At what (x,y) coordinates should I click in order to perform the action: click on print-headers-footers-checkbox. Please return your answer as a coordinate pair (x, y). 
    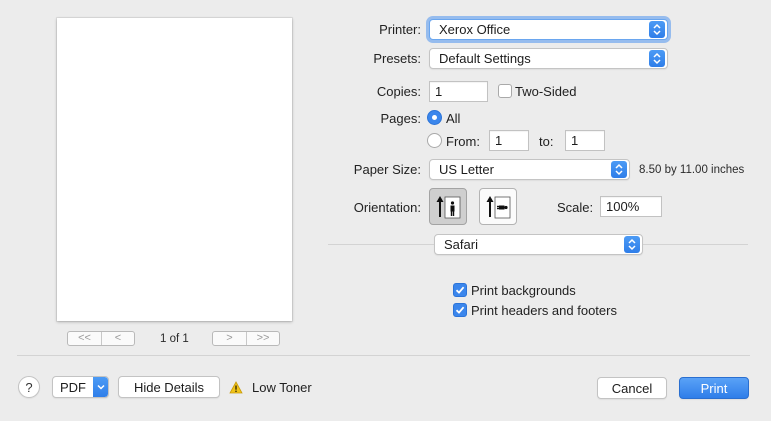
    Looking at the image, I should click on (460, 310).